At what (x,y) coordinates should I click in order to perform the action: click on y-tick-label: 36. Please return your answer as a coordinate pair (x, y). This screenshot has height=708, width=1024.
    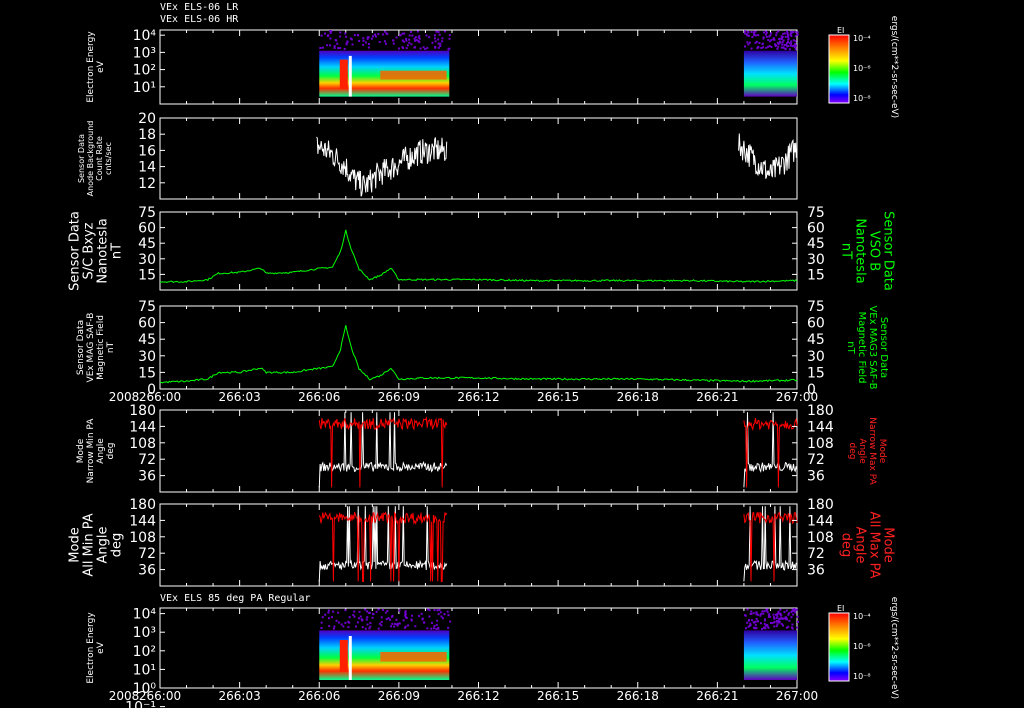
    Looking at the image, I should click on (147, 571).